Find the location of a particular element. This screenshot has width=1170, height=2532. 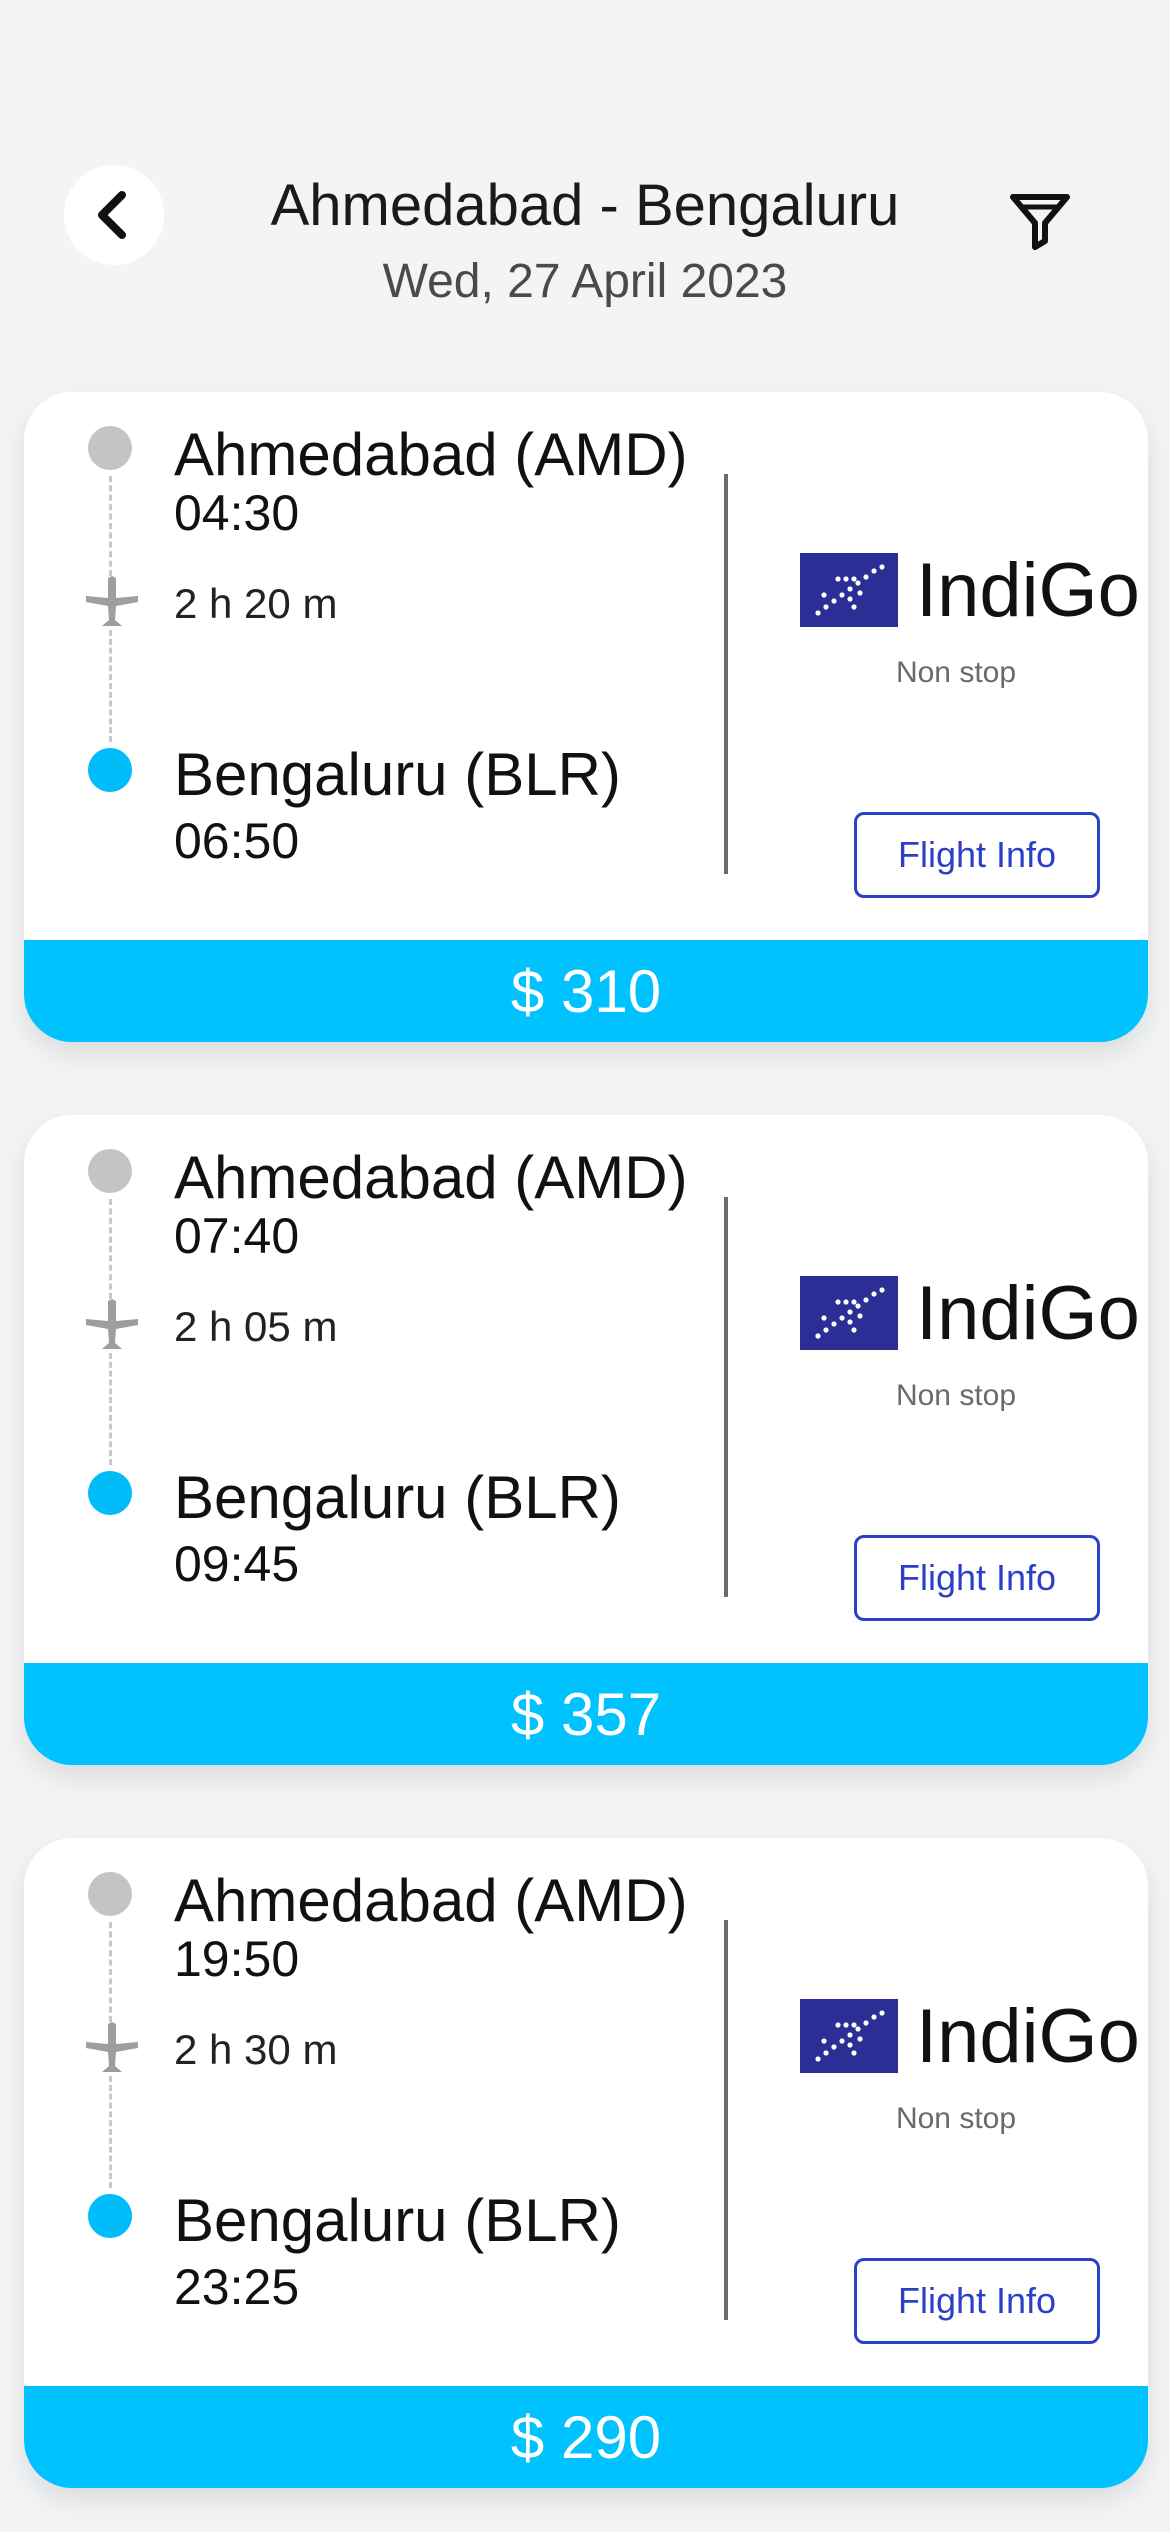

filter-icon is located at coordinates (1040, 222).